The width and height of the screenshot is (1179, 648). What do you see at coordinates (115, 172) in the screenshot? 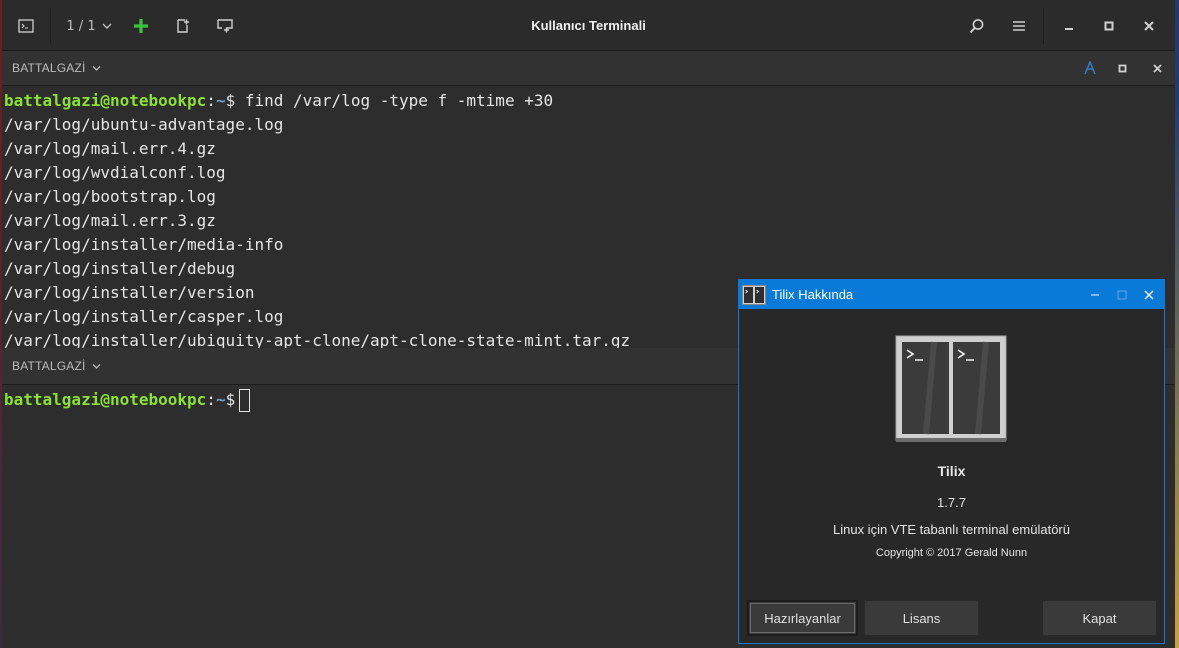
I see `output-line: /var/log/wvdialconf.log` at bounding box center [115, 172].